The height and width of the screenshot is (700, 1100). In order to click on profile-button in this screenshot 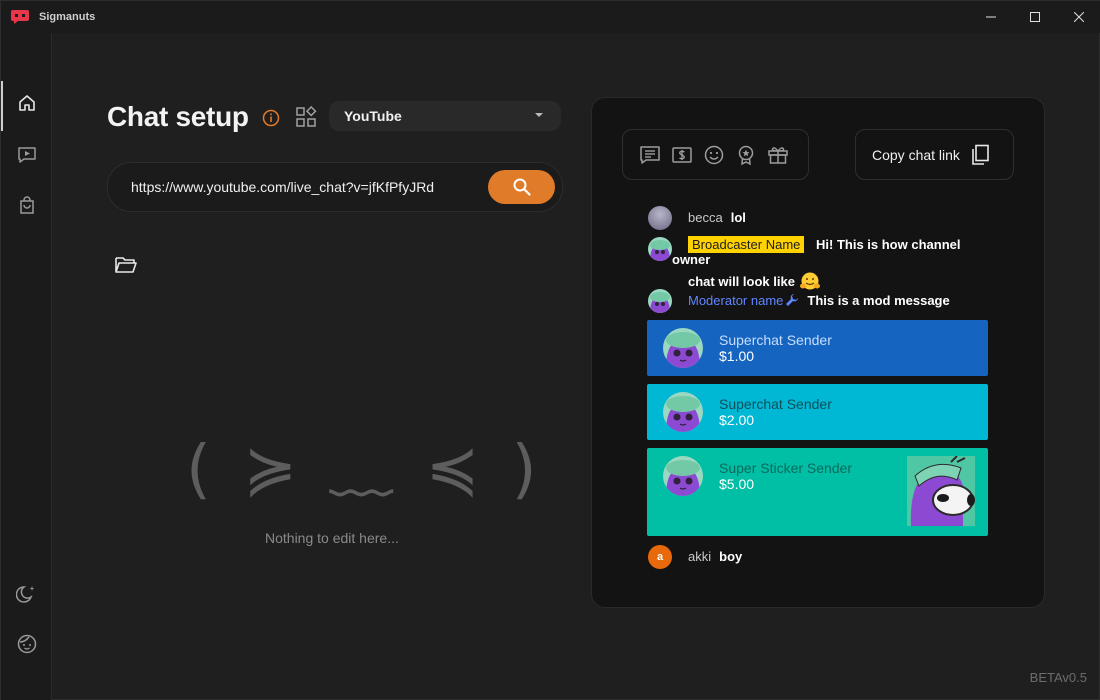, I will do `click(26, 644)`.